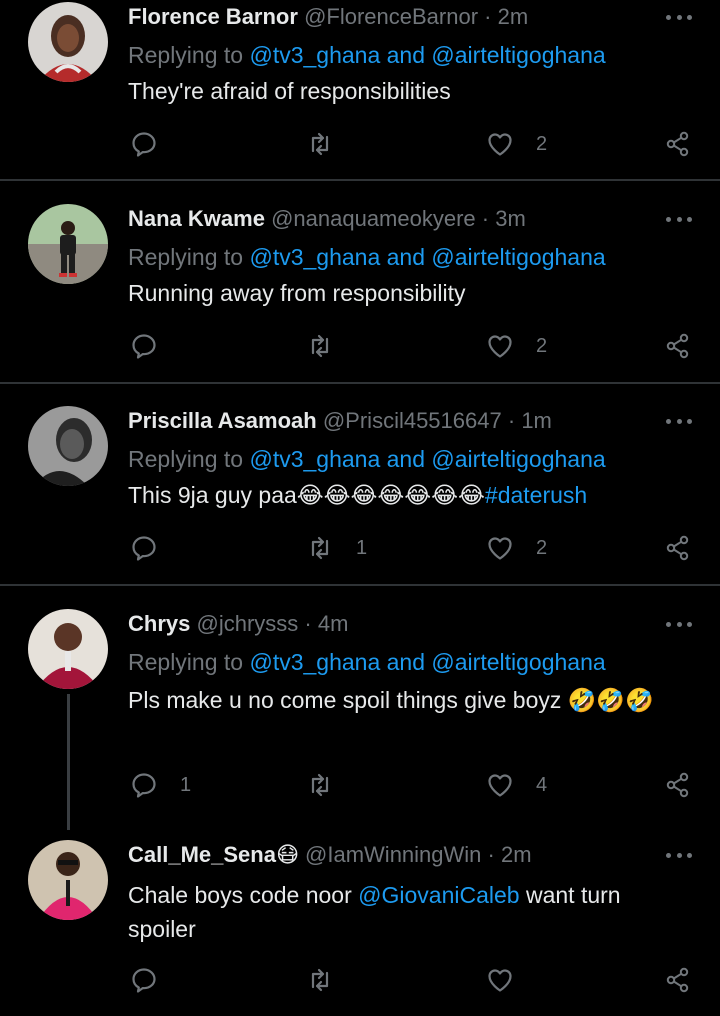 The width and height of the screenshot is (720, 1016). Describe the element at coordinates (360, 144) in the screenshot. I see `tweet-actions: 2` at that location.